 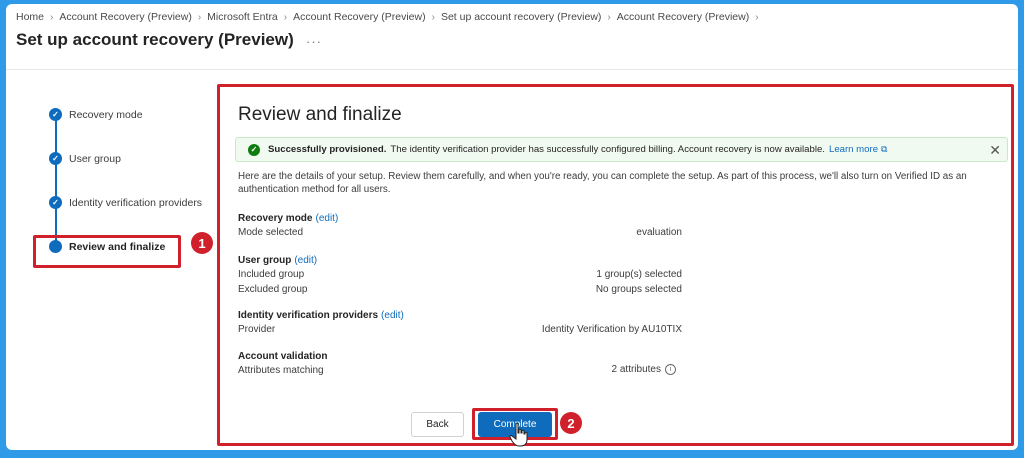 I want to click on row-value: evaluation, so click(x=659, y=232).